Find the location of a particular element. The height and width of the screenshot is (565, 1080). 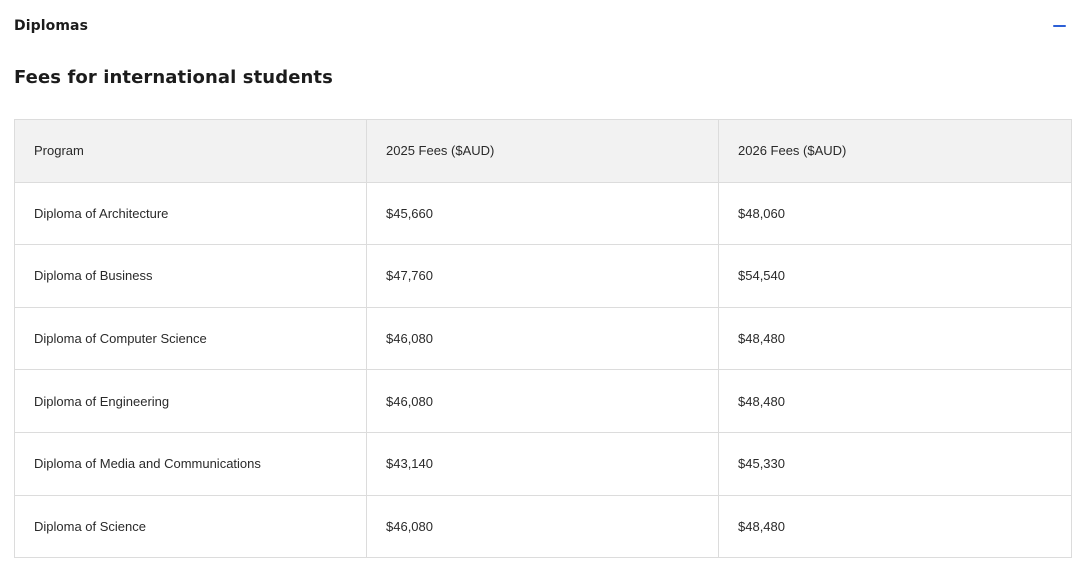

fee-2026-cell: $54,540 is located at coordinates (895, 276).